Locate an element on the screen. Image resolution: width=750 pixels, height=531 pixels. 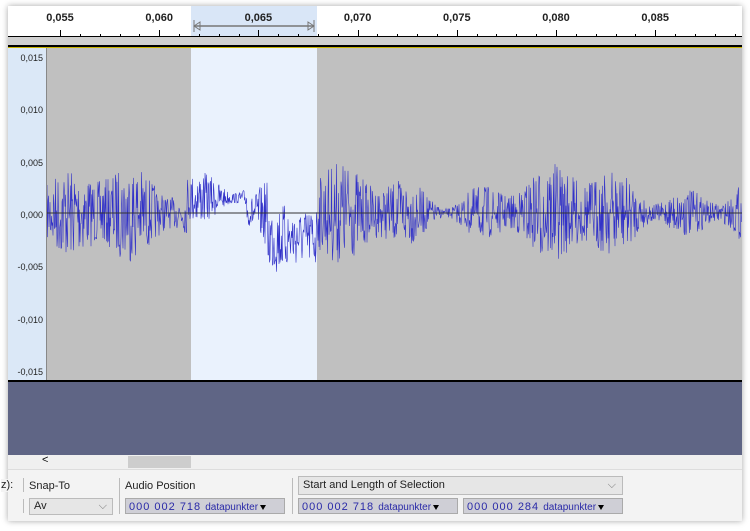
scroll-thumb is located at coordinates (159, 462).